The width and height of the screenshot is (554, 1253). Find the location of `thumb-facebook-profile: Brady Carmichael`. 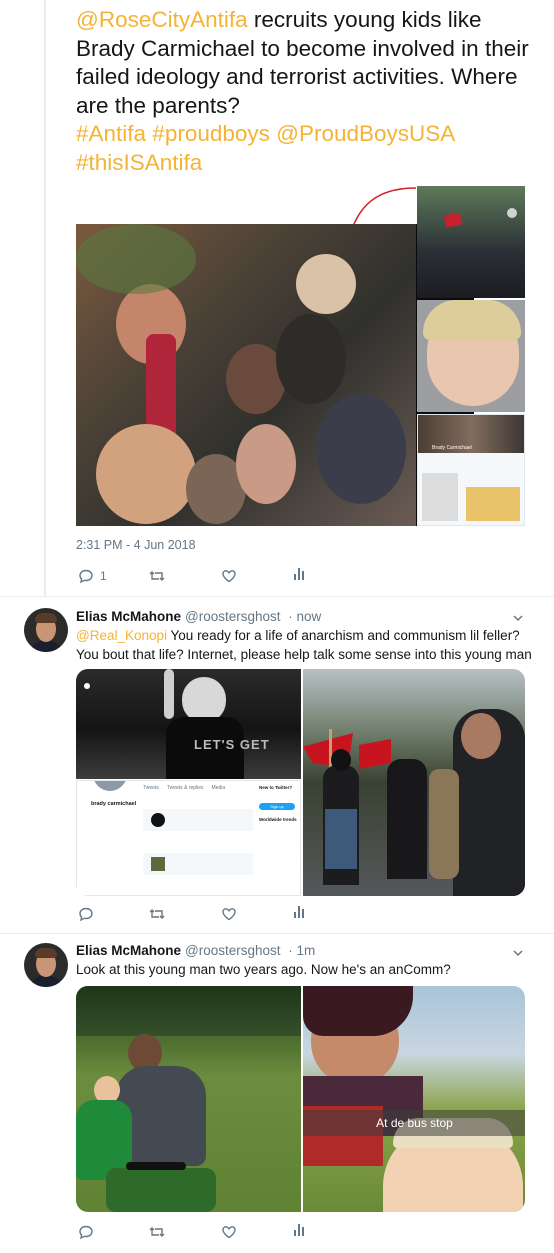

thumb-facebook-profile: Brady Carmichael is located at coordinates (471, 470).